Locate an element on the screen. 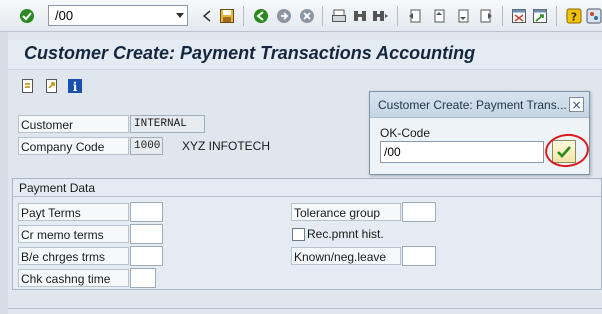 This screenshot has height=314, width=602. chk-cashng-label: Chk cashng time is located at coordinates (73, 278).